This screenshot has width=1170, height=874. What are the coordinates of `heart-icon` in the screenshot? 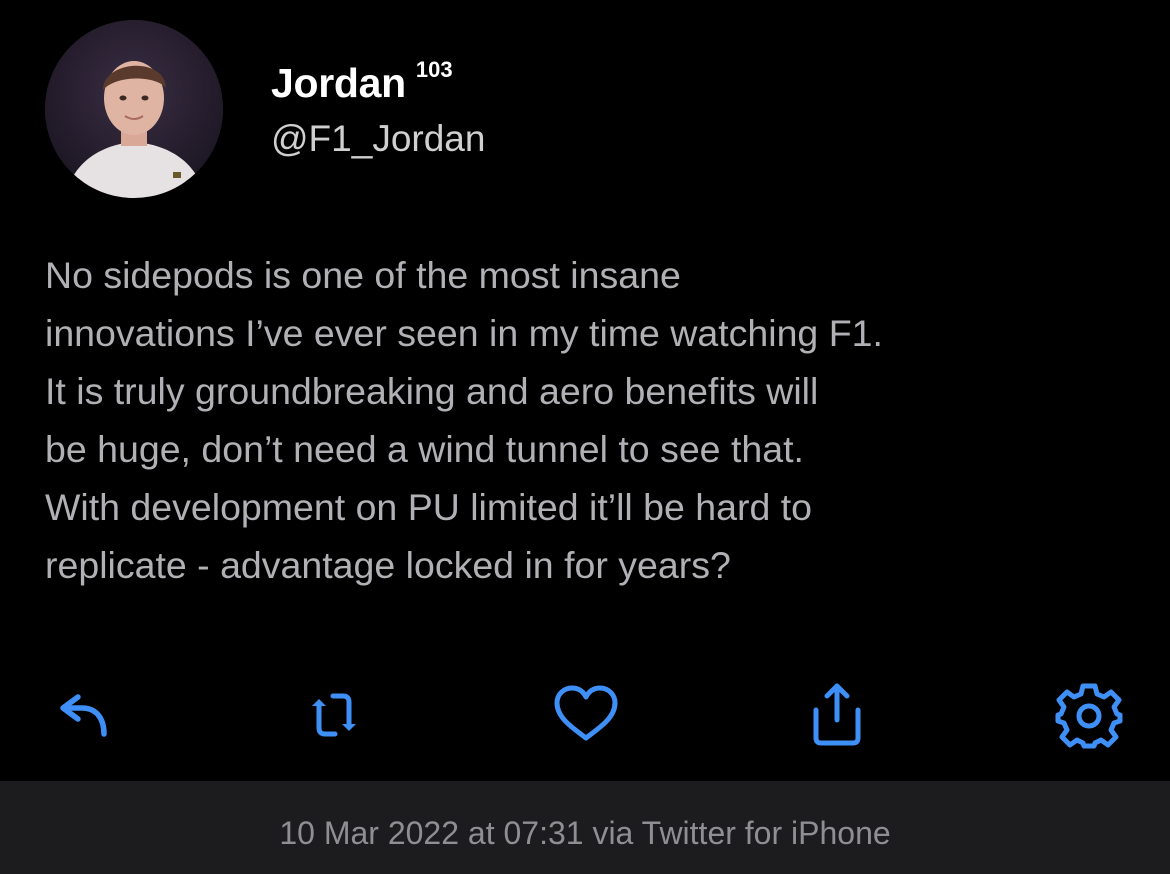 It's located at (586, 713).